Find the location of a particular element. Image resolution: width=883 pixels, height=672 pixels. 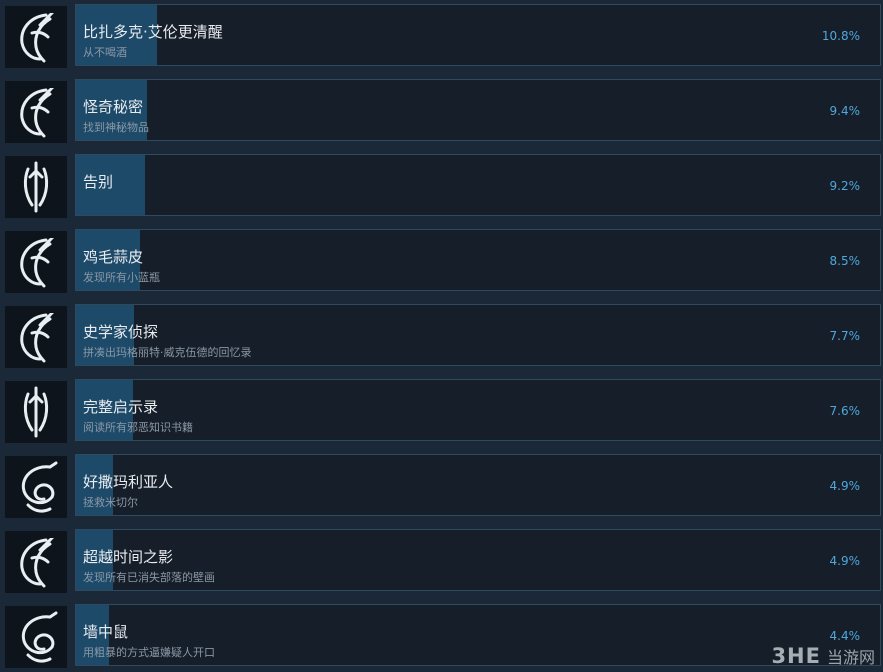

achievement-row: 比扎多克·艾伦更清醒从不喝酒 10.8% is located at coordinates (441, 37).